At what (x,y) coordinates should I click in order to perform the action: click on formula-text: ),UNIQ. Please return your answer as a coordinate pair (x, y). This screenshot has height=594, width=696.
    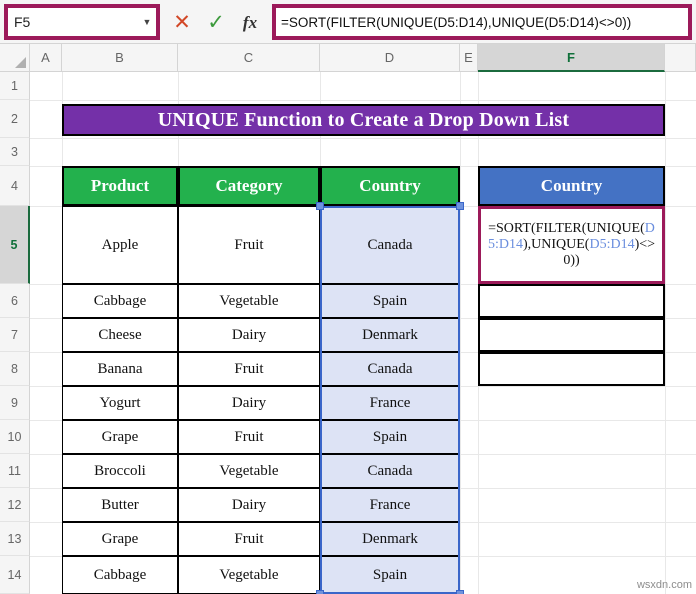
    Looking at the image, I should click on (544, 245).